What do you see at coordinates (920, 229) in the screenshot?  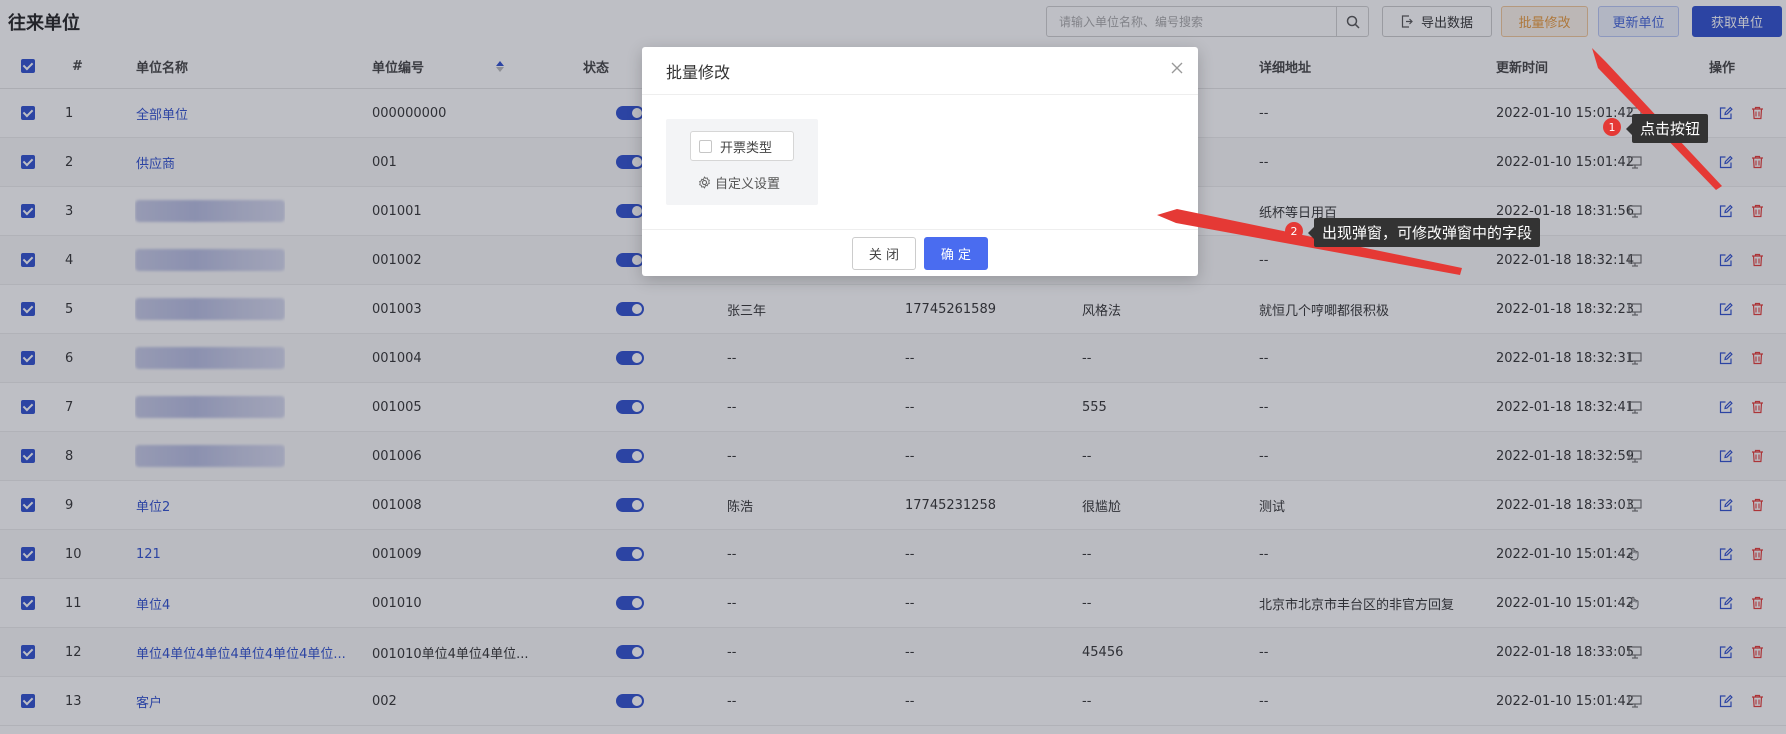 I see `modal-footer-divider` at bounding box center [920, 229].